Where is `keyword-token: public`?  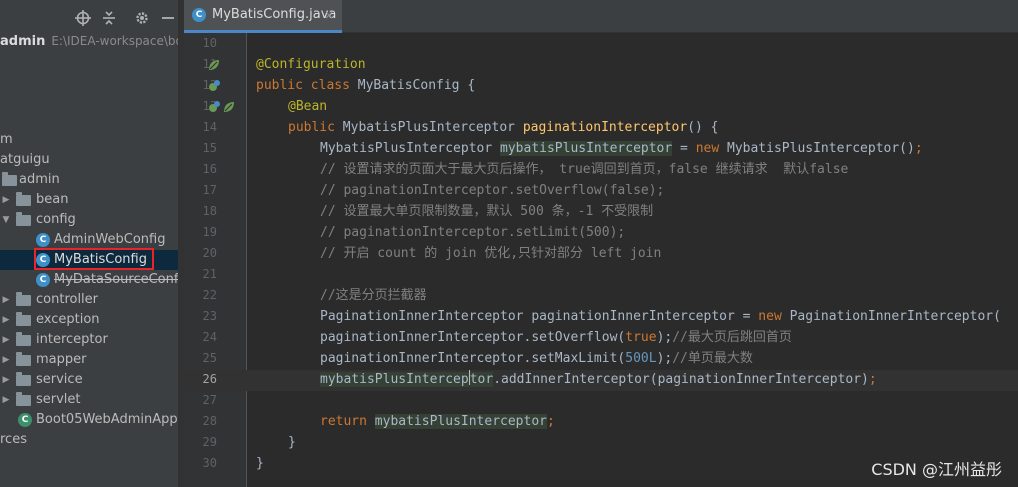 keyword-token: public is located at coordinates (315, 127).